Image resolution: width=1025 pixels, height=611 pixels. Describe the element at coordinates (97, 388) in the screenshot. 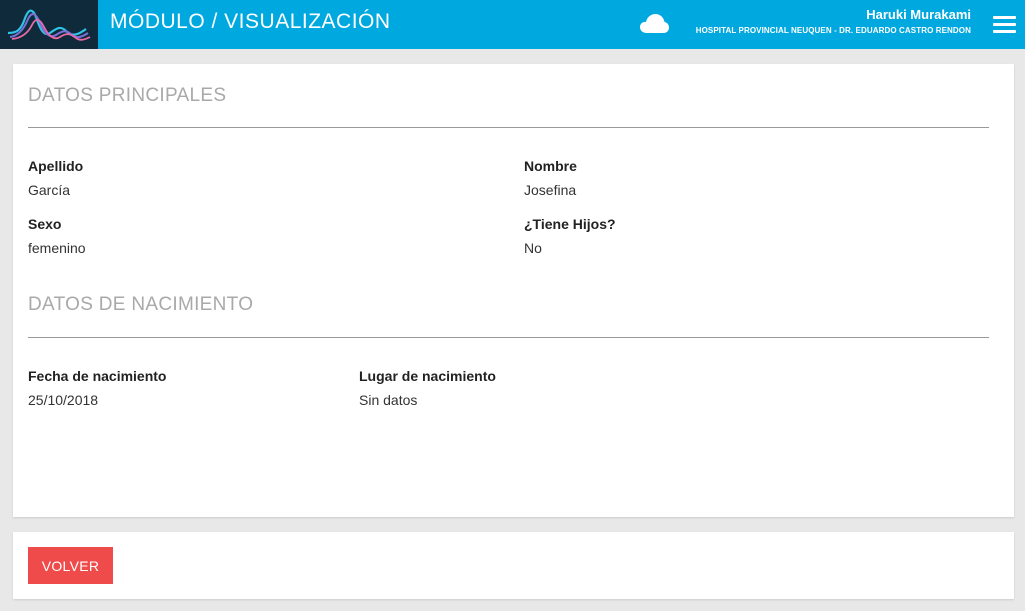

I see `field-fecha-nacimiento: Fecha de nacimiento 25/10/2018` at that location.